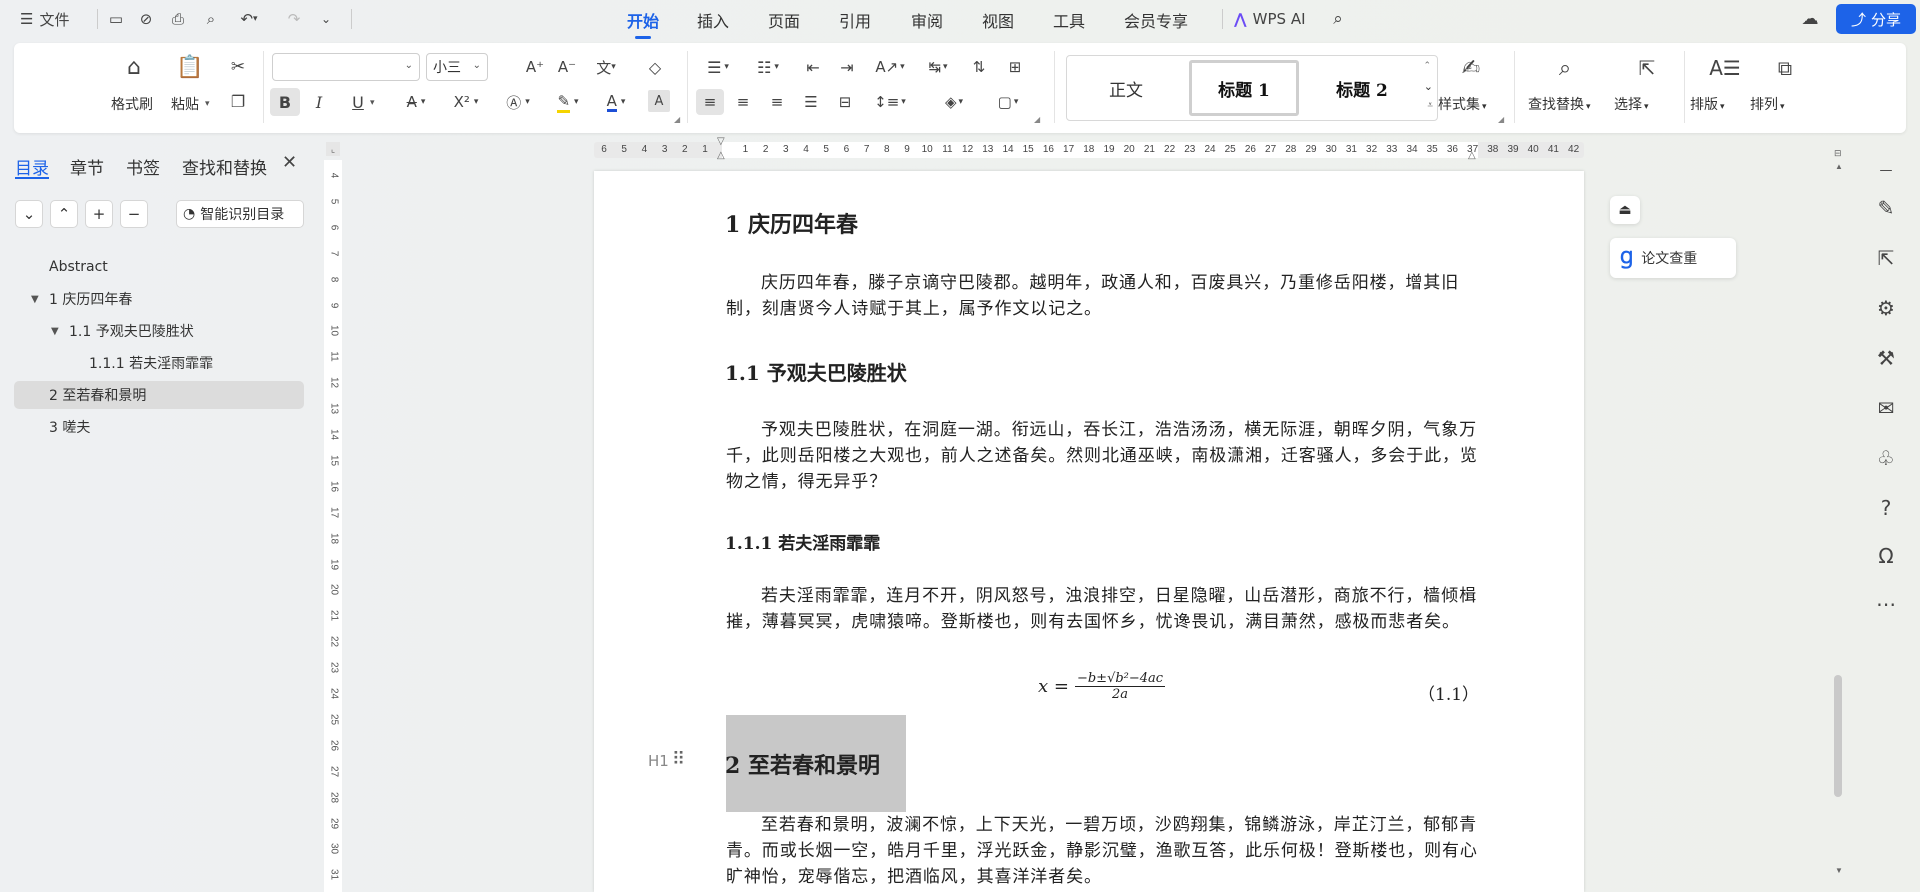 Image resolution: width=1920 pixels, height=892 pixels. I want to click on expand-arrow-icon: ▼, so click(55, 331).